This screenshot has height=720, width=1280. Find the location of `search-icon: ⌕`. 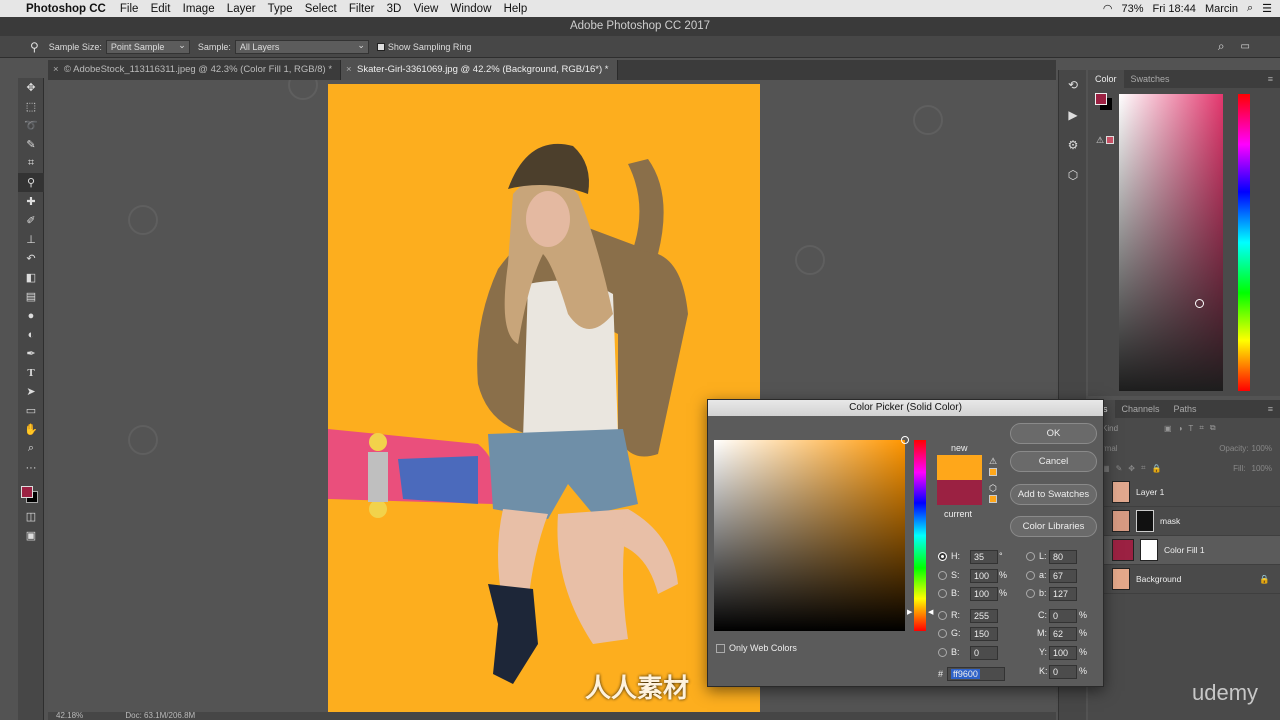

search-icon: ⌕ is located at coordinates (1221, 46).